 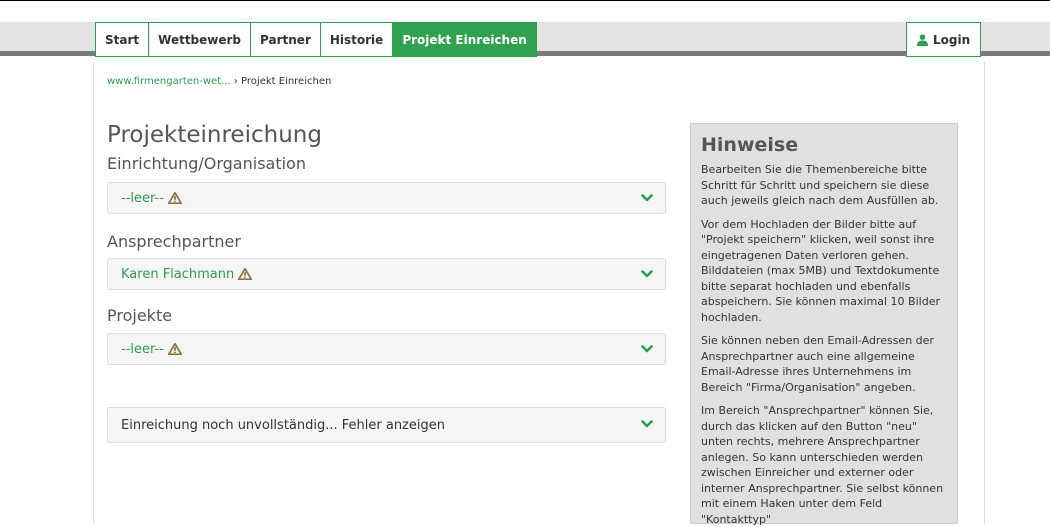 I want to click on window-top-edge, so click(x=525, y=2).